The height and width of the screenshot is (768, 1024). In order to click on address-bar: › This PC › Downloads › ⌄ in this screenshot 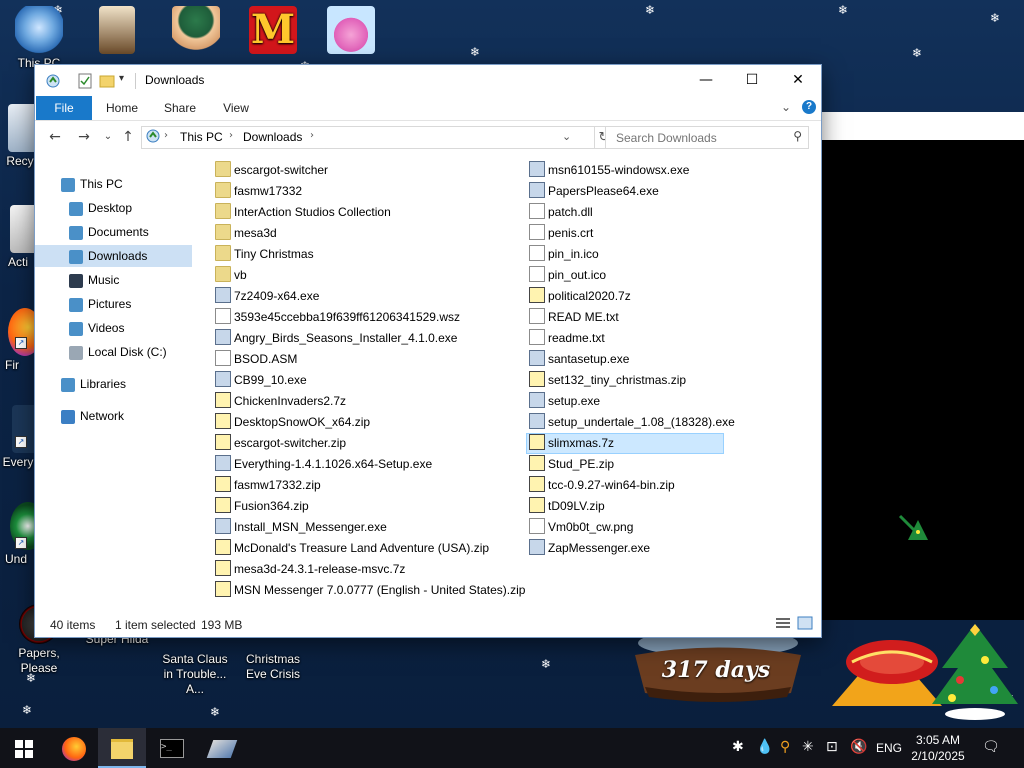, I will do `click(368, 137)`.